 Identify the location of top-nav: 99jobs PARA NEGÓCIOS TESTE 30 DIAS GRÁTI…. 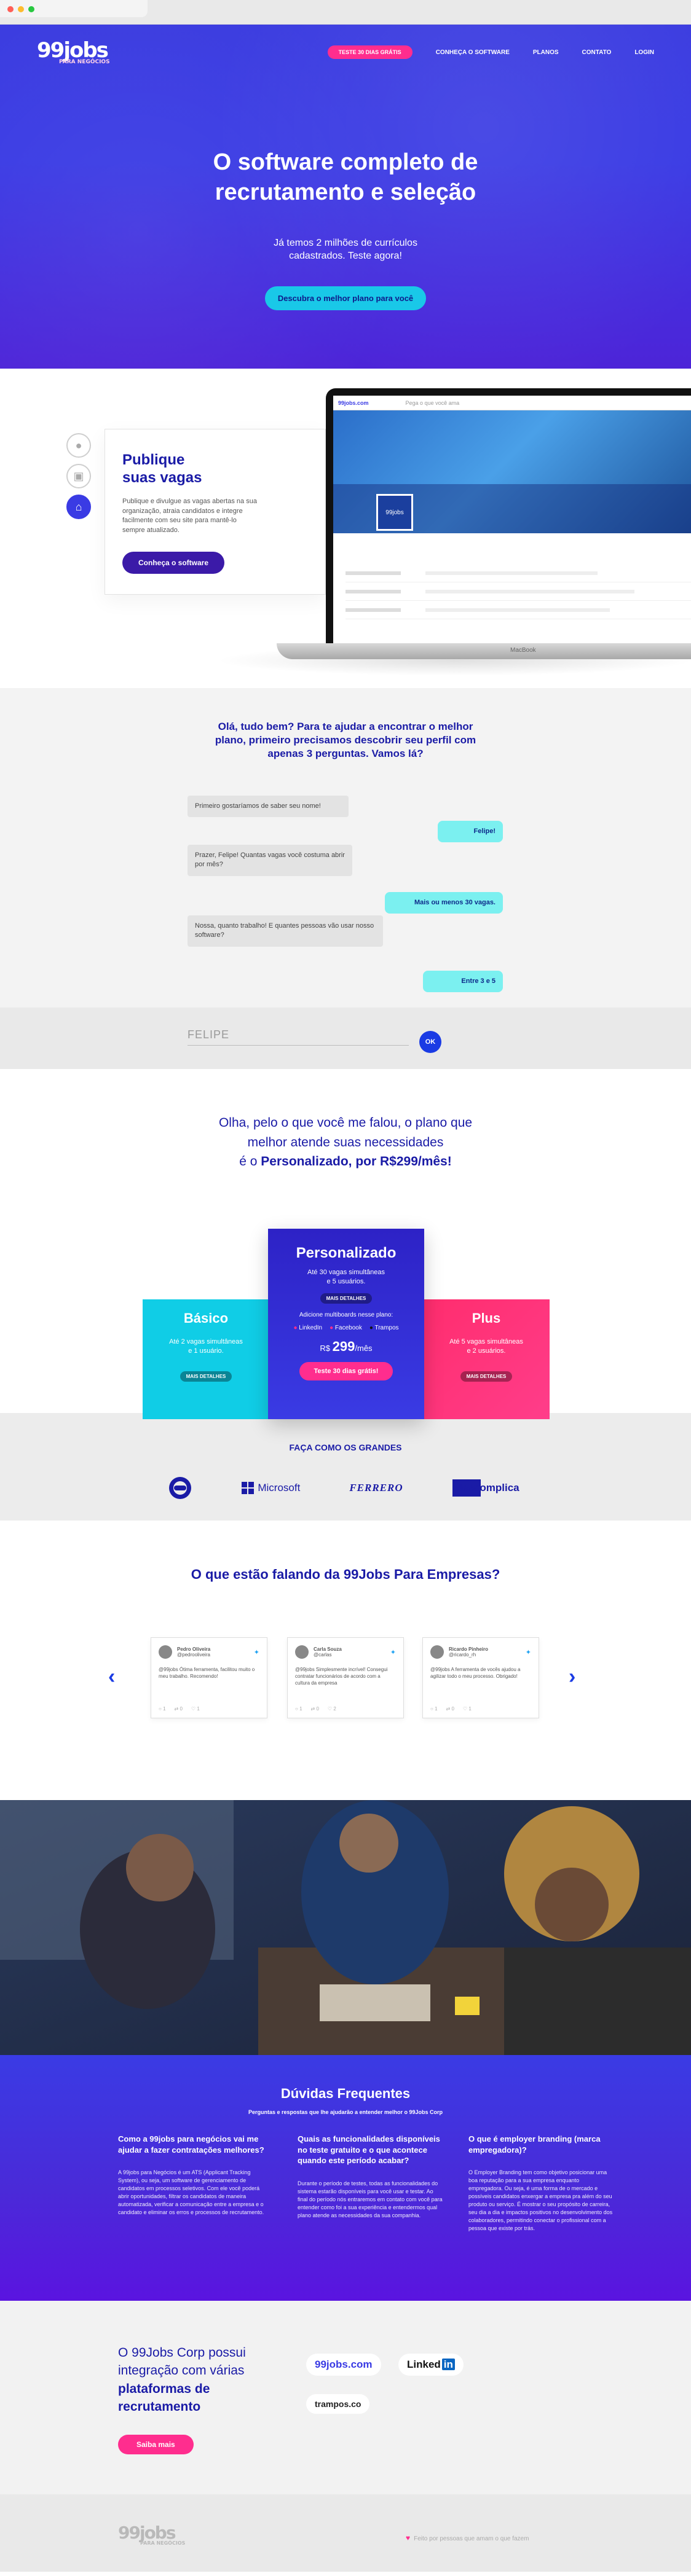
(345, 52).